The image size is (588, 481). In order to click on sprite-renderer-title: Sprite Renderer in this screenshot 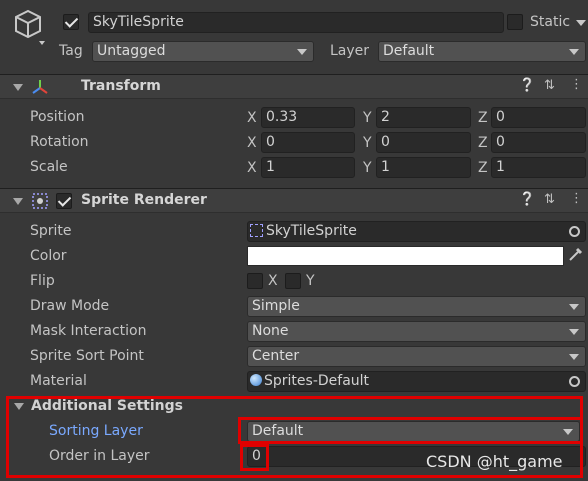, I will do `click(144, 200)`.